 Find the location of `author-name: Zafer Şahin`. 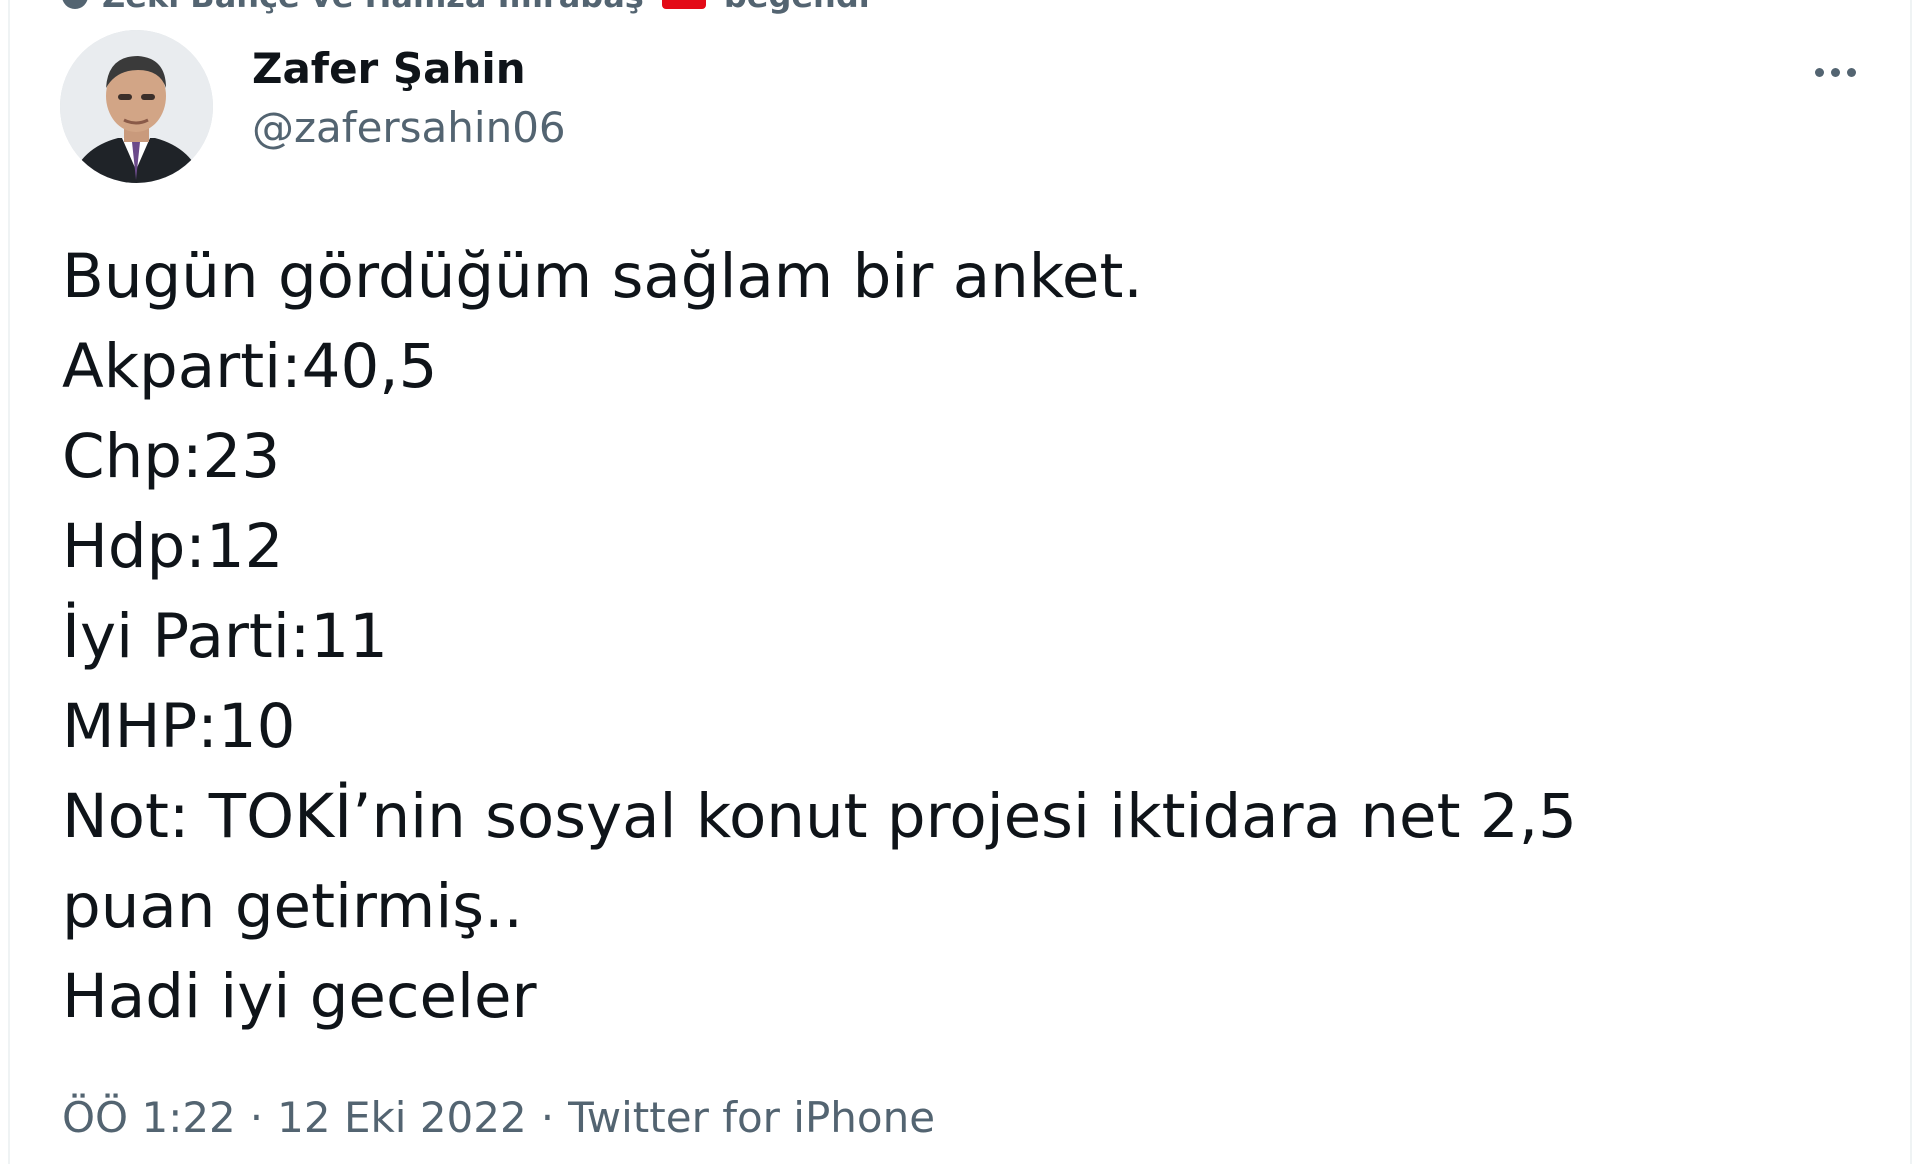

author-name: Zafer Şahin is located at coordinates (409, 69).